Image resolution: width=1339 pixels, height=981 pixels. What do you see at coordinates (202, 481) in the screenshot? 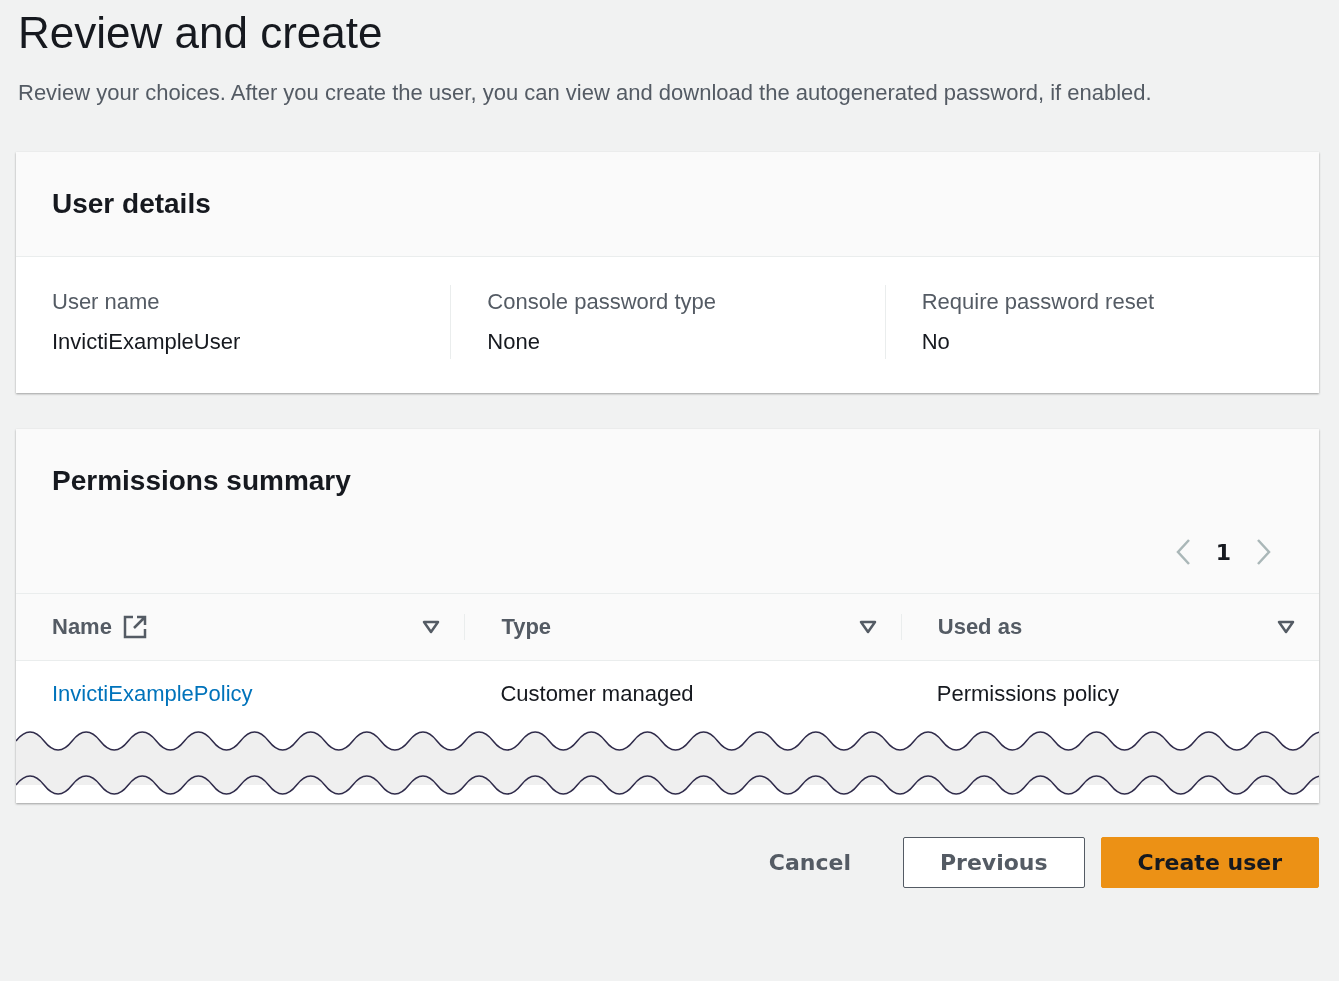
I see `card-title: Permissions summary` at bounding box center [202, 481].